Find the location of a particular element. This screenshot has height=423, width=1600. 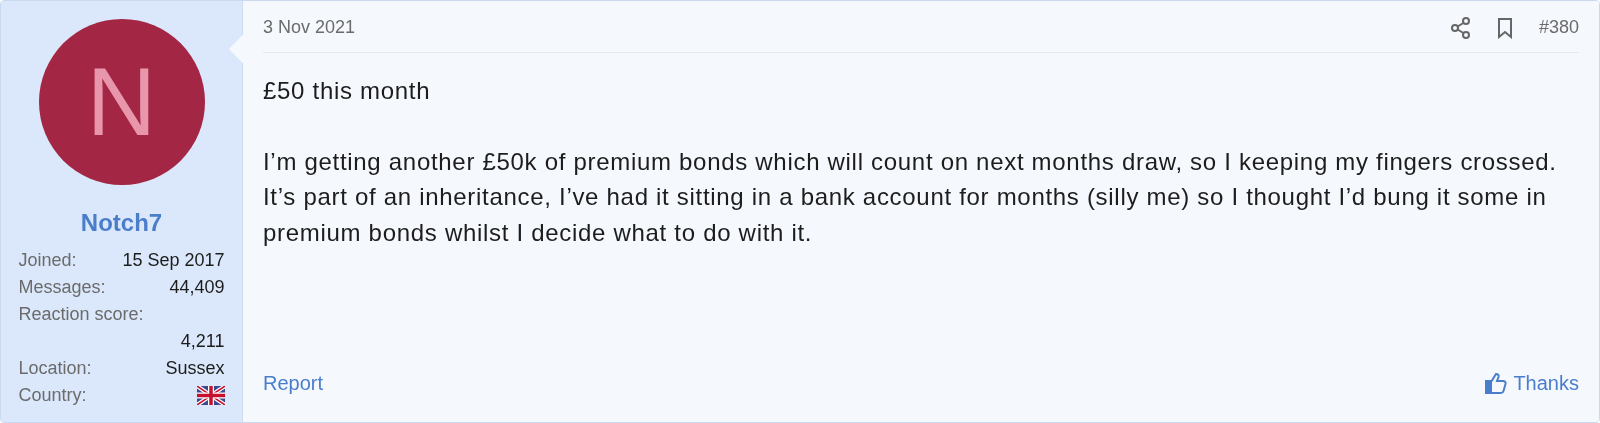

stat-label: Location: is located at coordinates (55, 368).